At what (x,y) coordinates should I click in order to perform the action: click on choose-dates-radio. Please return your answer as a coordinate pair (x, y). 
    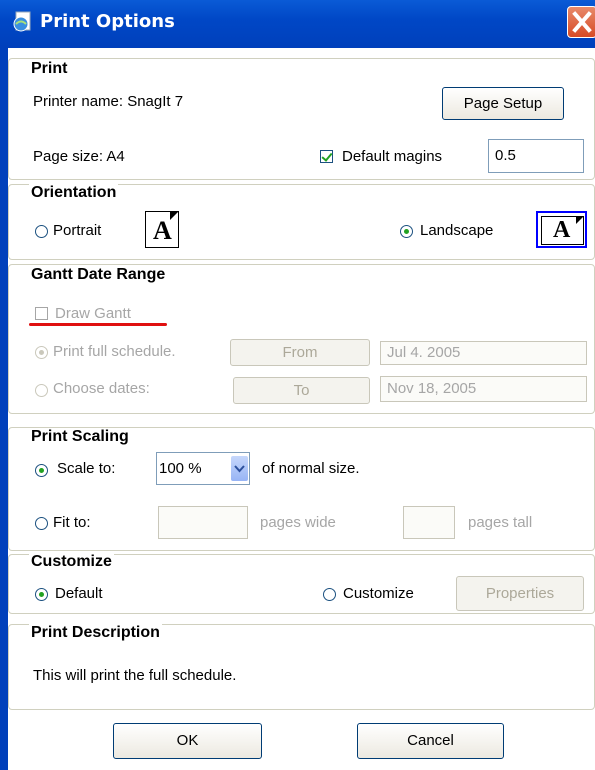
    Looking at the image, I should click on (41, 390).